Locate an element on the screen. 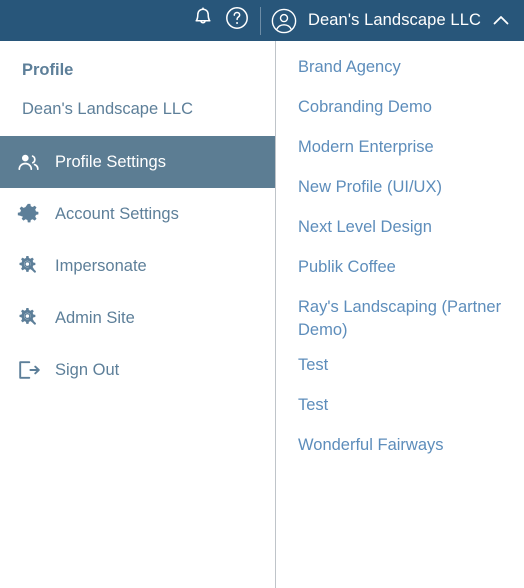  menu-item-label: Admin Site is located at coordinates (95, 317).